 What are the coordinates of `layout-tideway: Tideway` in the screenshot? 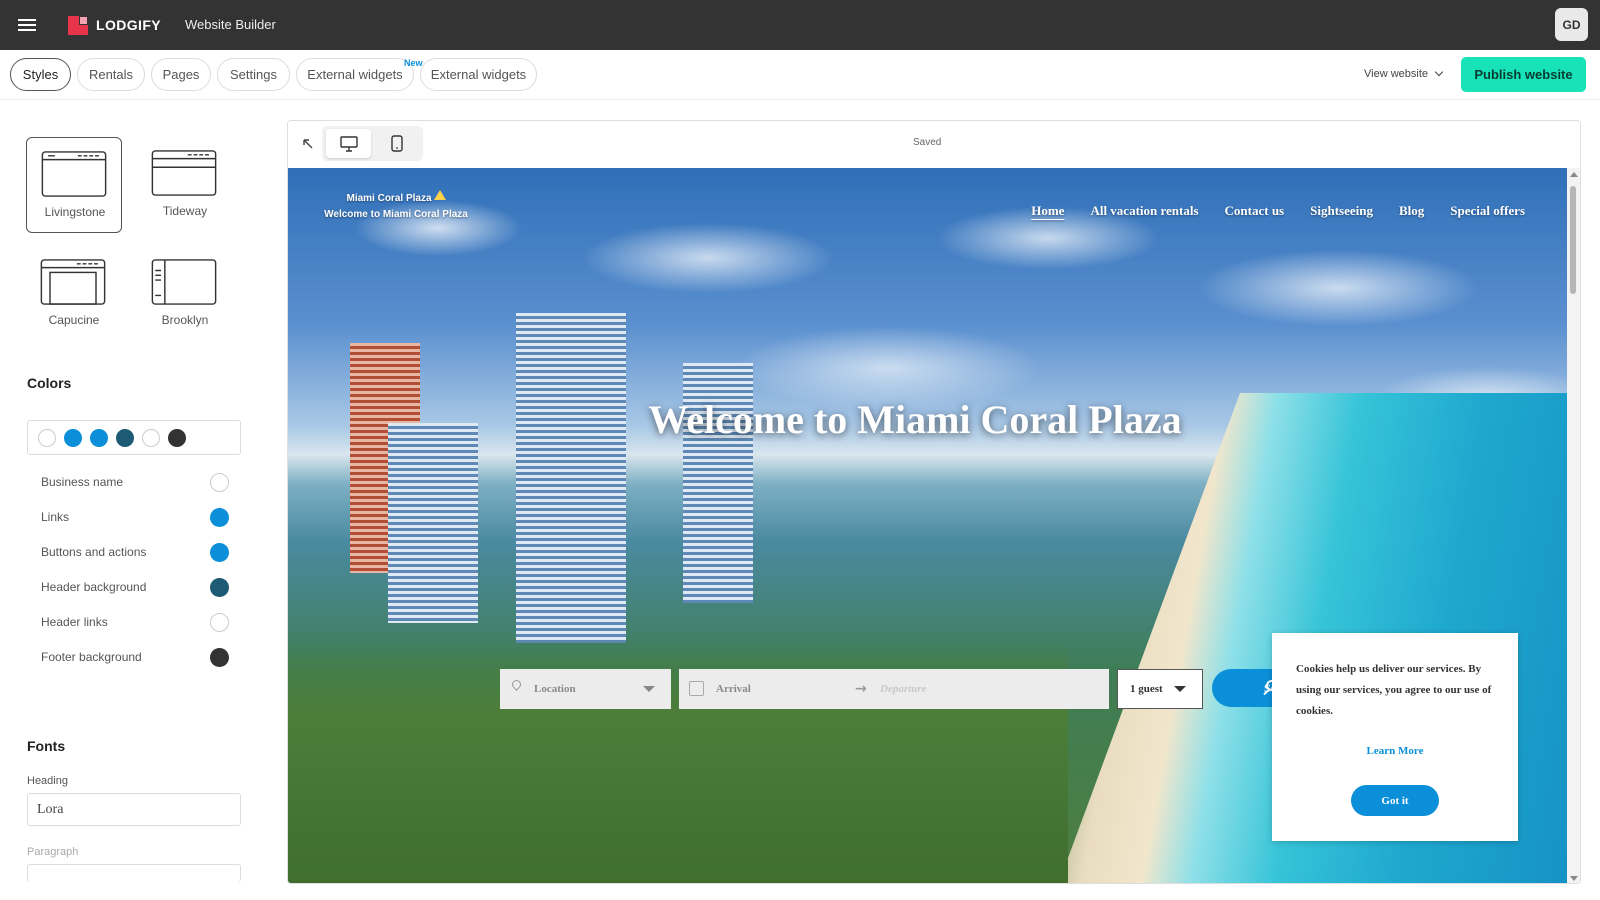 It's located at (185, 185).